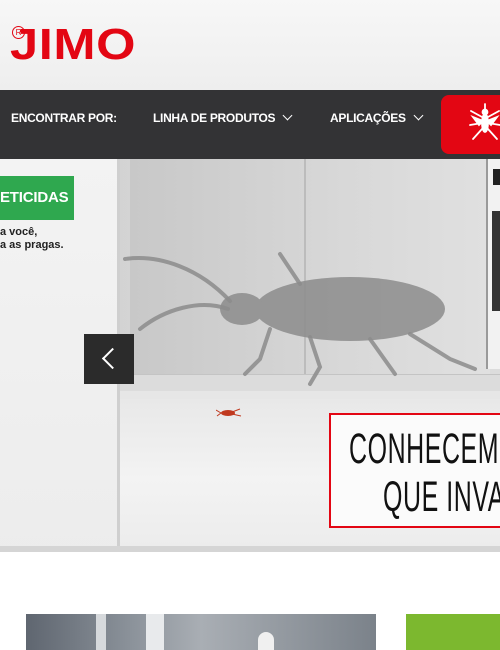 Image resolution: width=500 pixels, height=650 pixels. What do you see at coordinates (19, 232) in the screenshot?
I see `promo-text-line1: a você,` at bounding box center [19, 232].